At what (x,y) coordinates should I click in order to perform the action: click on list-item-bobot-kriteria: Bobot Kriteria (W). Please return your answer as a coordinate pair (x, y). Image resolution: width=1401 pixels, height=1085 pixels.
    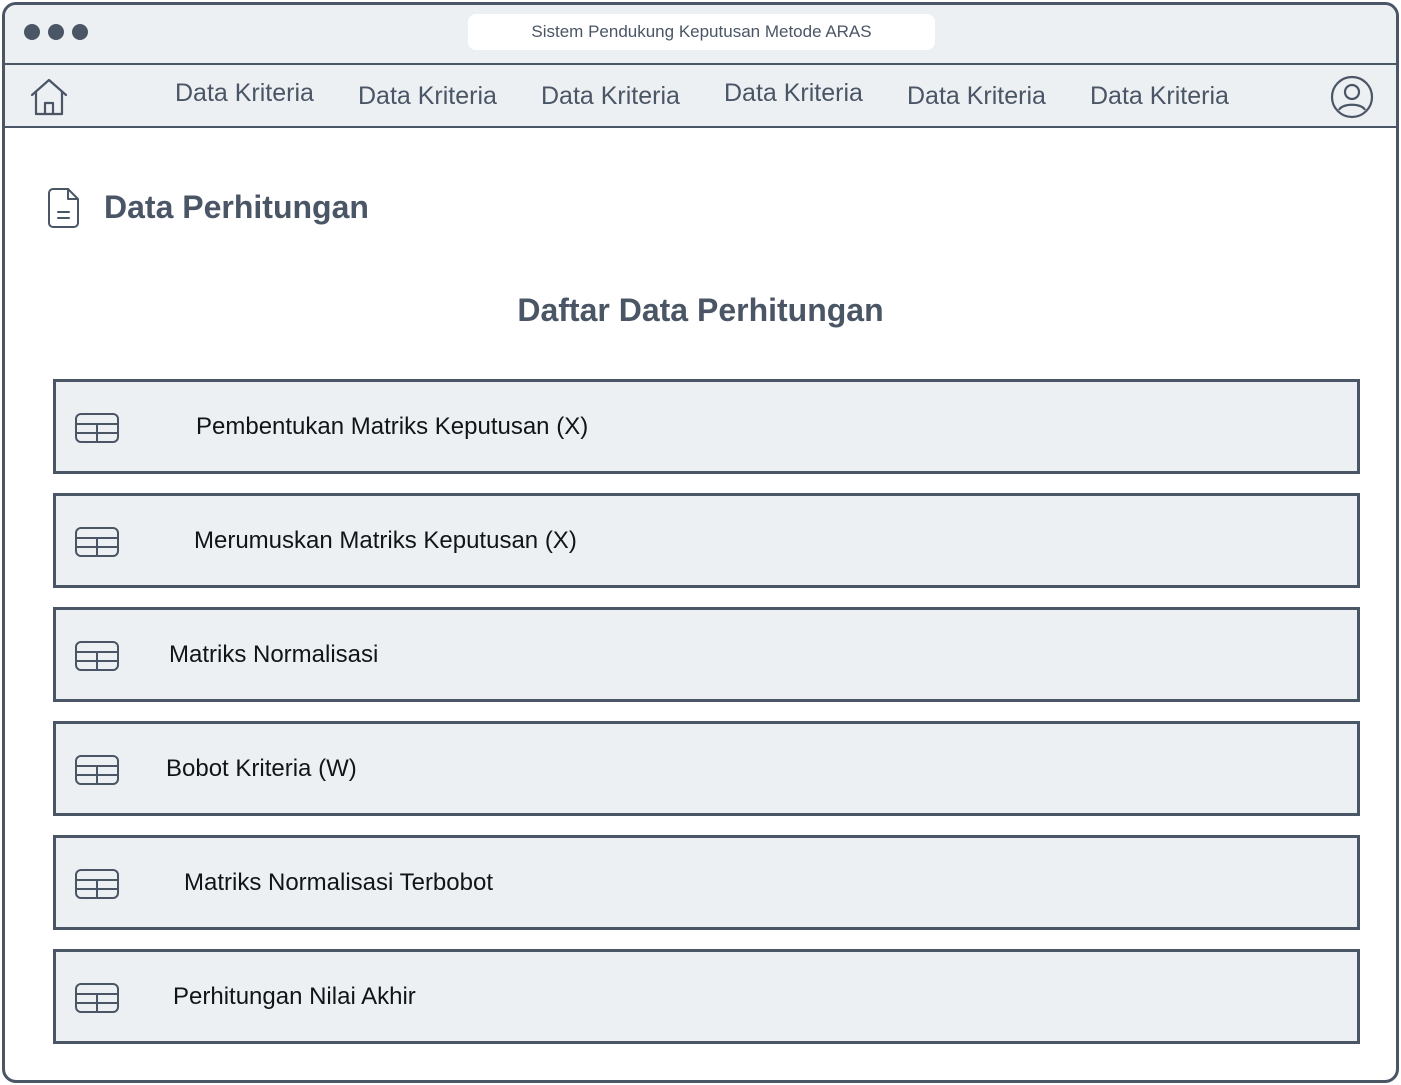
    Looking at the image, I should click on (706, 768).